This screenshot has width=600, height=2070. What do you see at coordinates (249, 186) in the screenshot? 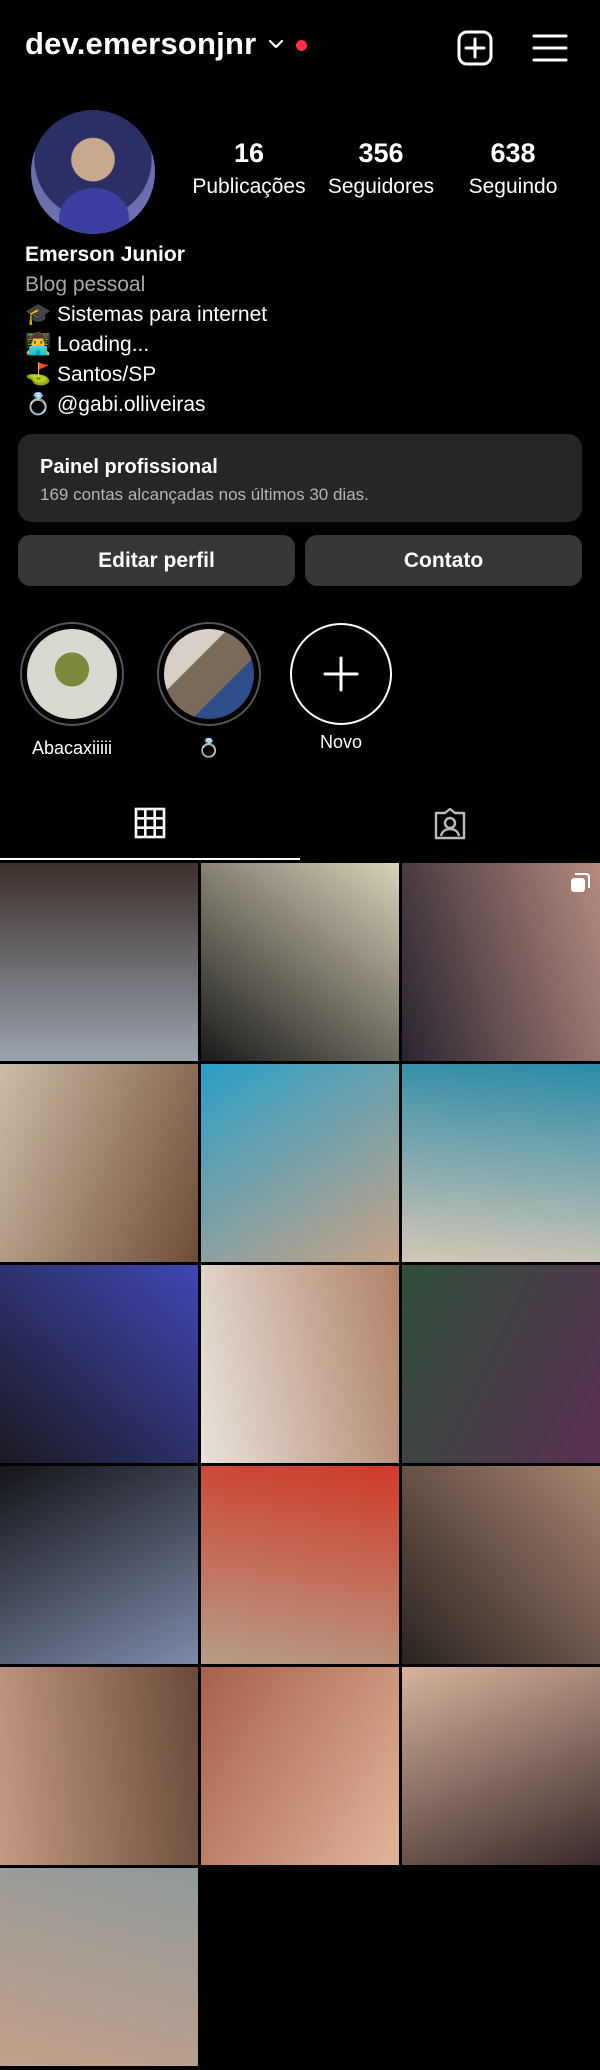
I see `stat-label: Publicações` at bounding box center [249, 186].